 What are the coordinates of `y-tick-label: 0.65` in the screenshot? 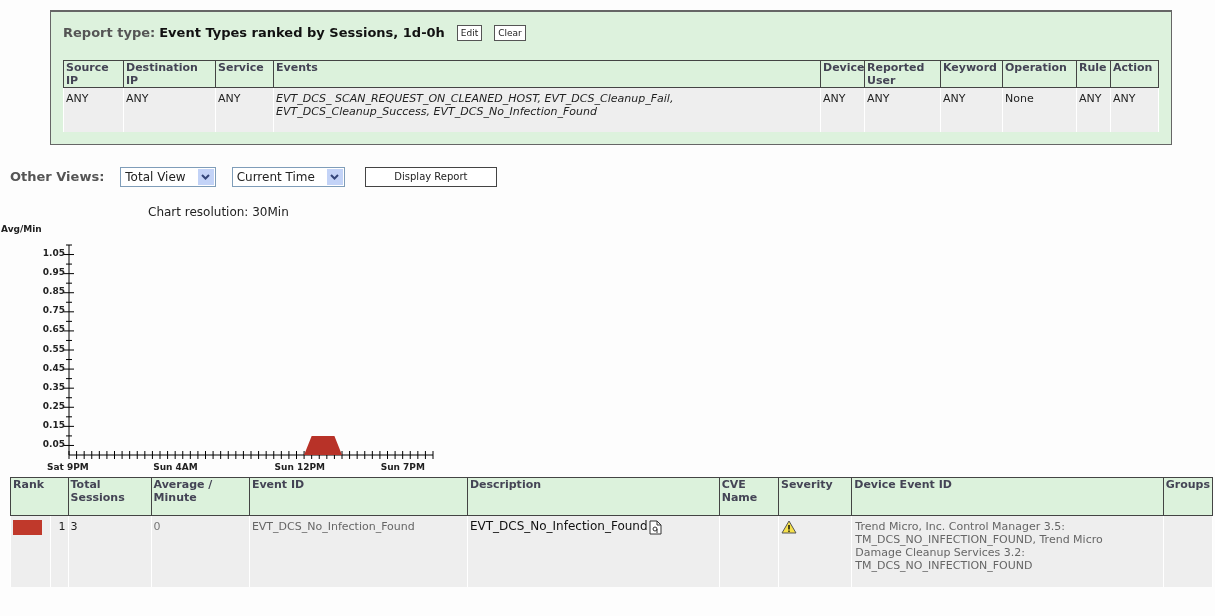 It's located at (53, 330).